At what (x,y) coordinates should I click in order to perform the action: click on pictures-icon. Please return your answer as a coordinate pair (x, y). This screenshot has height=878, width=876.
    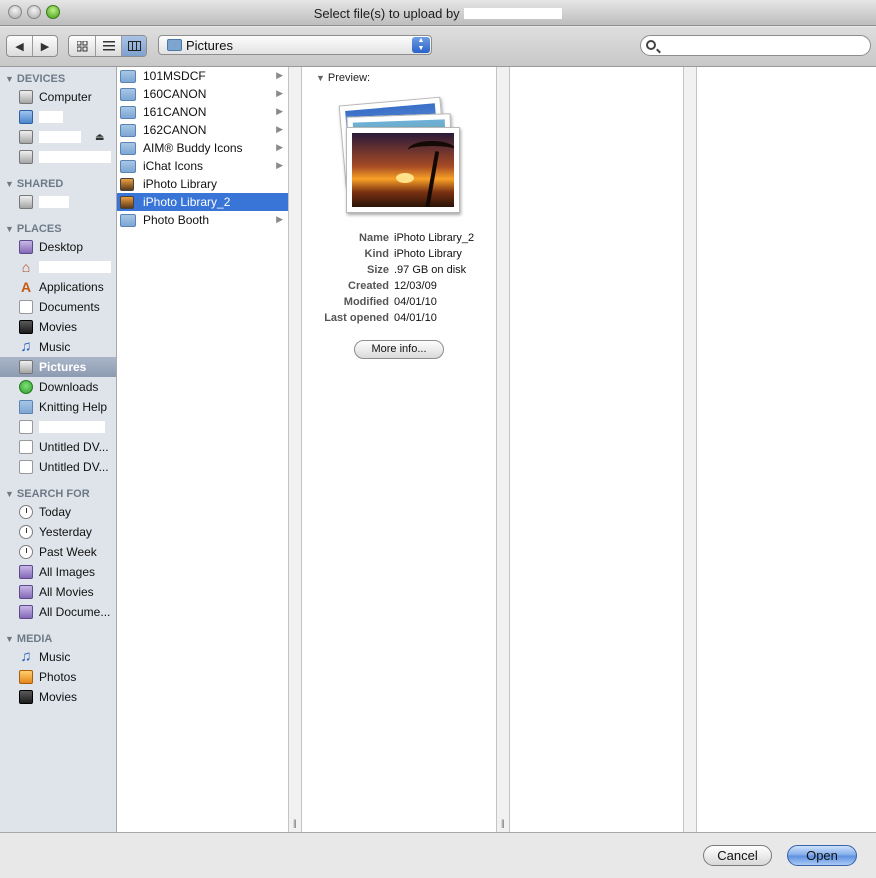
    Looking at the image, I should click on (26, 367).